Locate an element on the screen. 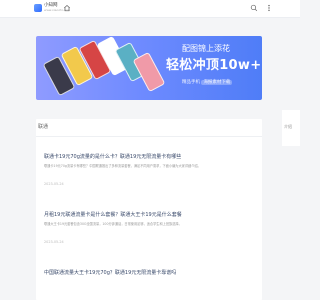  banner-headline: 配图锦上添花 is located at coordinates (206, 48).